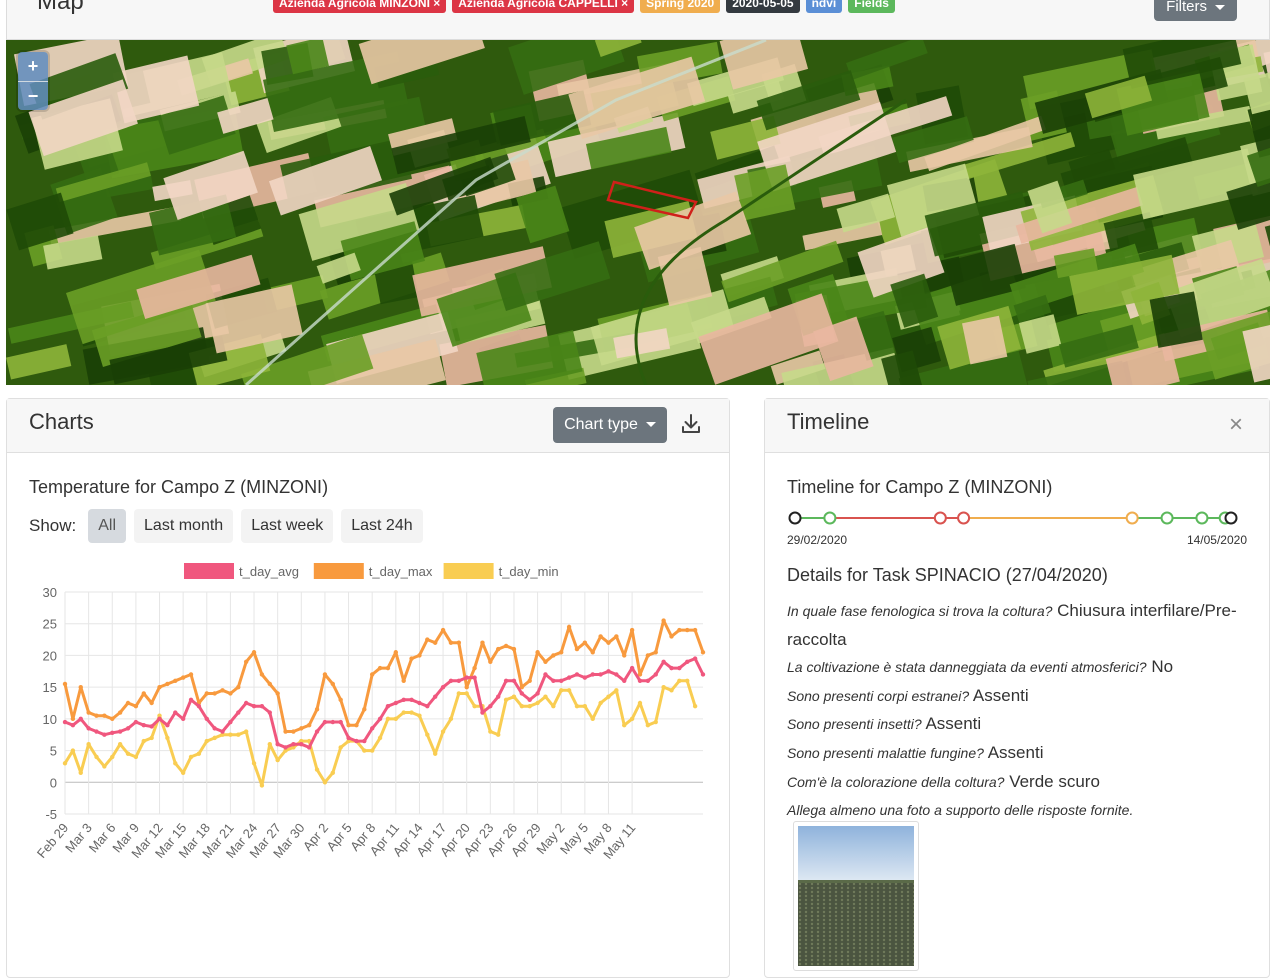 This screenshot has height=978, width=1280. I want to click on question-text: Sono presenti insetti?, so click(854, 724).